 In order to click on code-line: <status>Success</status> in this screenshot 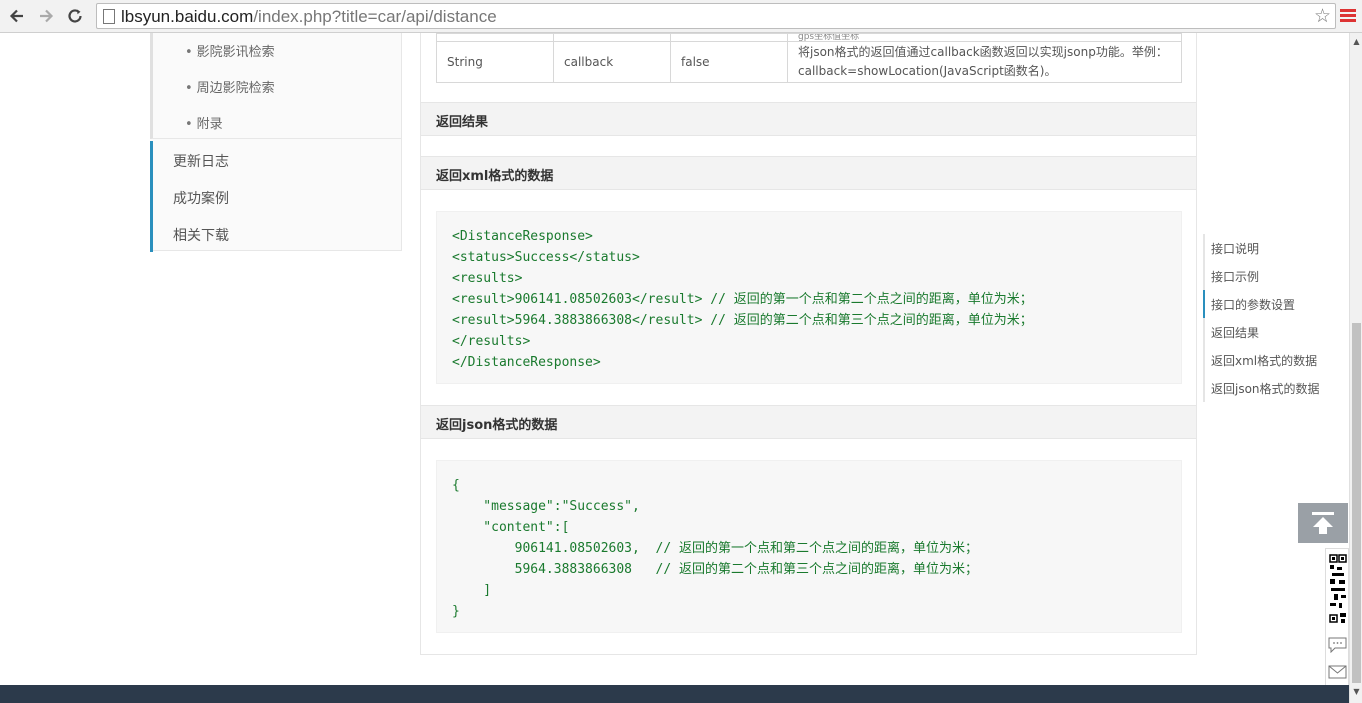, I will do `click(546, 257)`.